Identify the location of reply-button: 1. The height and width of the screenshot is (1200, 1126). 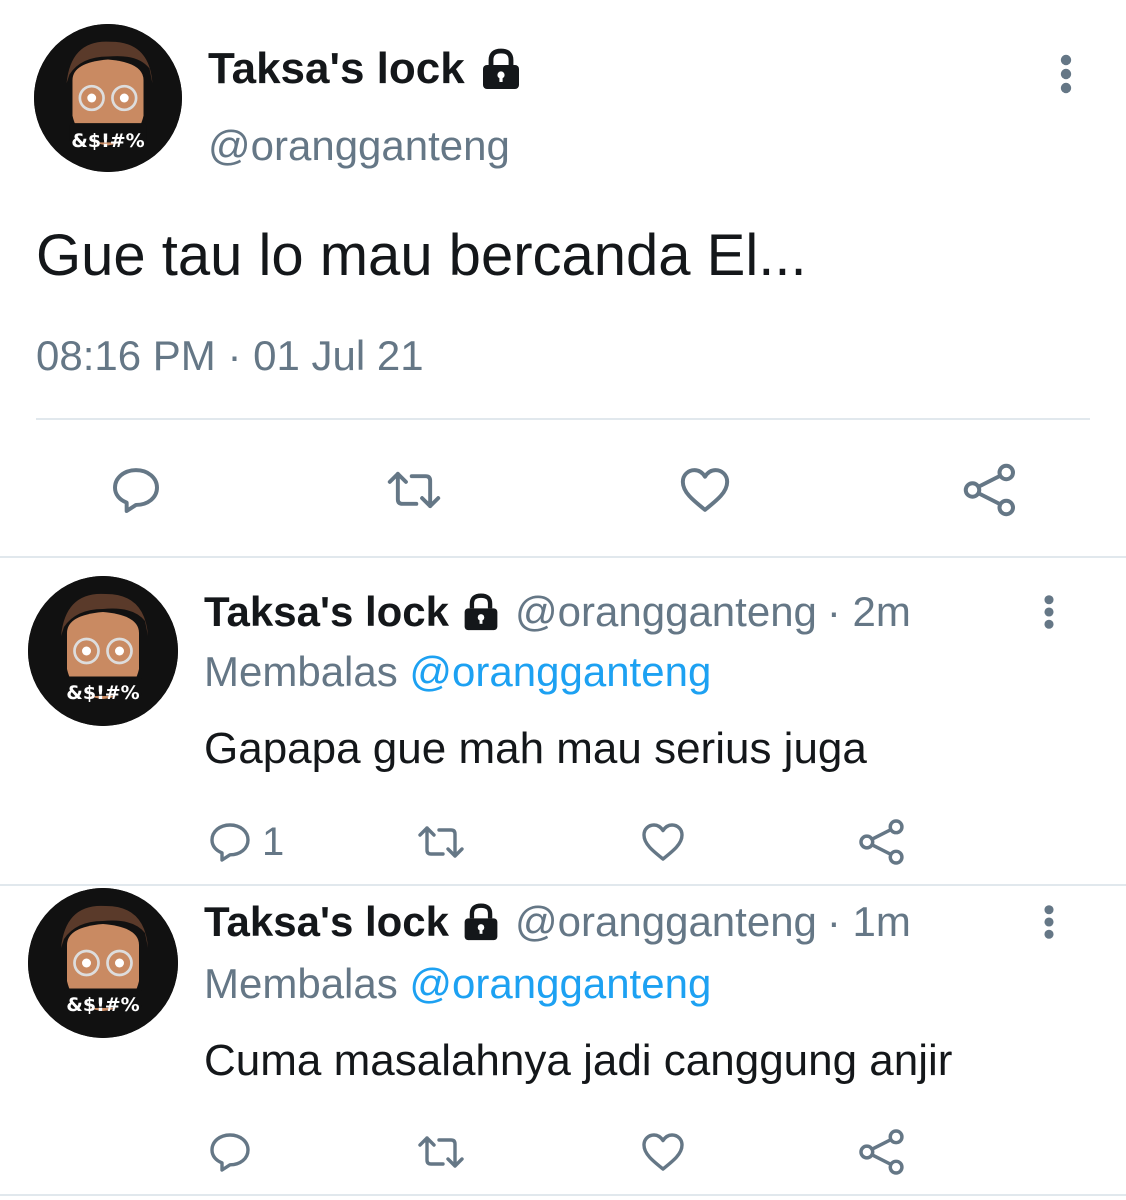
(245, 842).